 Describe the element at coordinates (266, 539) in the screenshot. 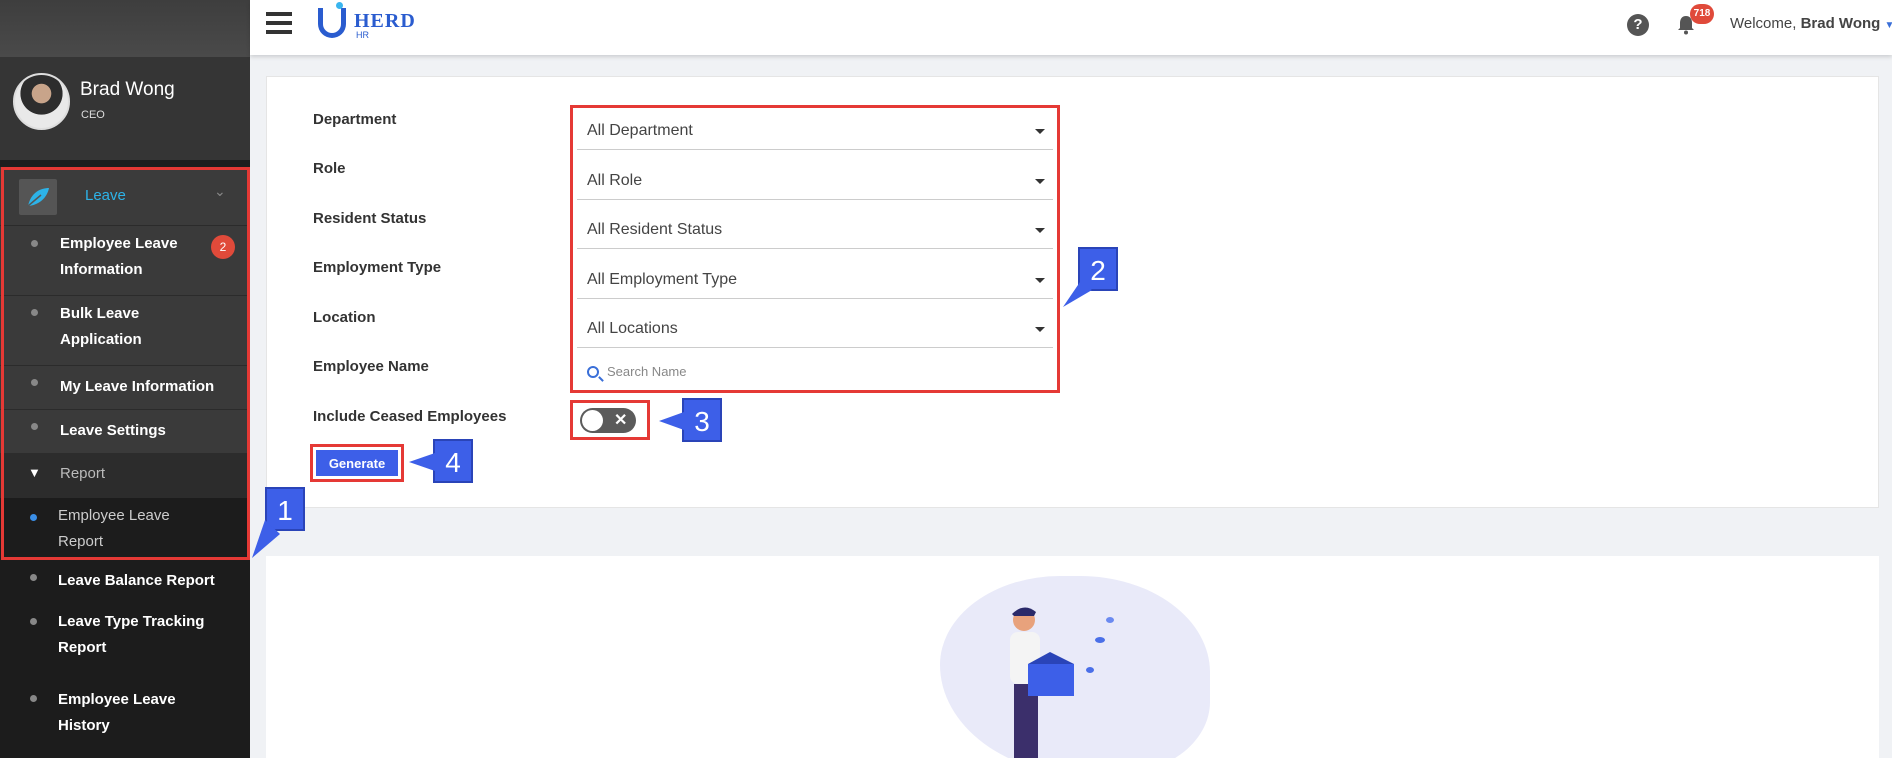

I see `callout-1-arrow` at that location.